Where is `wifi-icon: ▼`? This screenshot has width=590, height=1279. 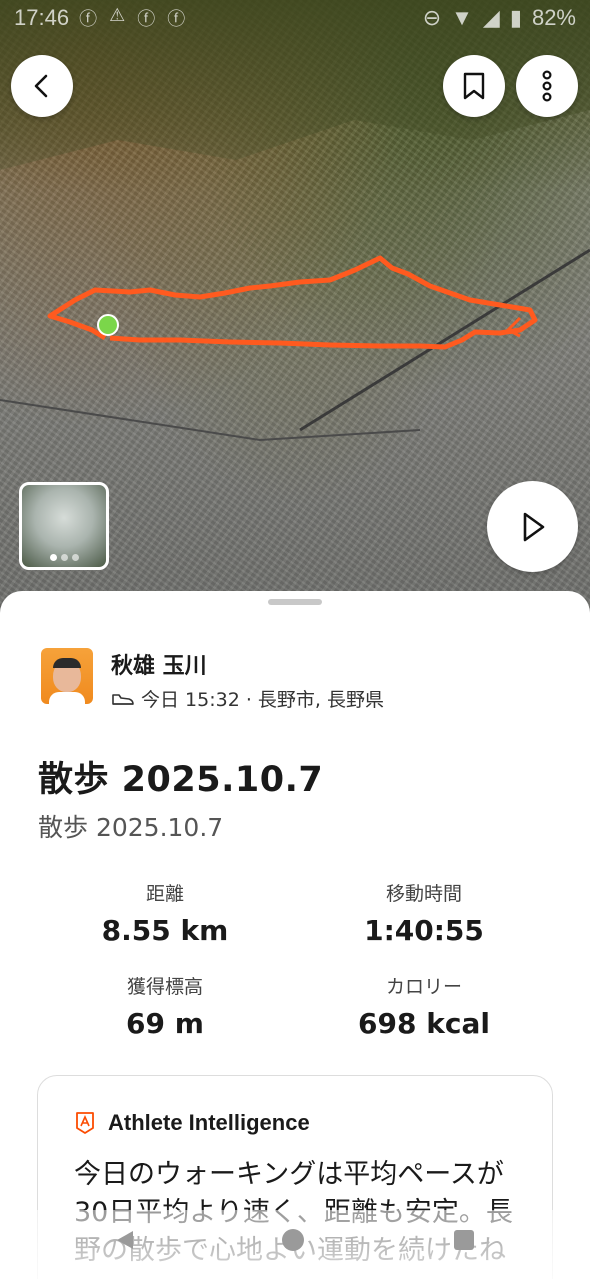
wifi-icon: ▼ is located at coordinates (462, 17).